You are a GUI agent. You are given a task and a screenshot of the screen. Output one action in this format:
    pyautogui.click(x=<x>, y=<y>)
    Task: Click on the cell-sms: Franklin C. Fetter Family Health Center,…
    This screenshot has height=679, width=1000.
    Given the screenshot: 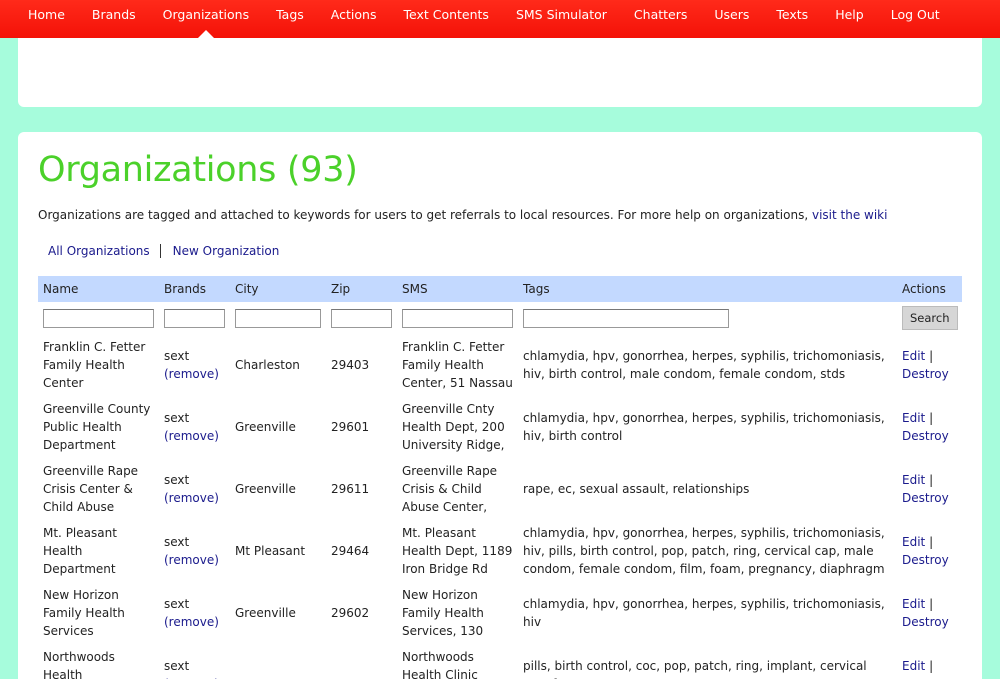 What is the action you would take?
    pyautogui.click(x=457, y=365)
    